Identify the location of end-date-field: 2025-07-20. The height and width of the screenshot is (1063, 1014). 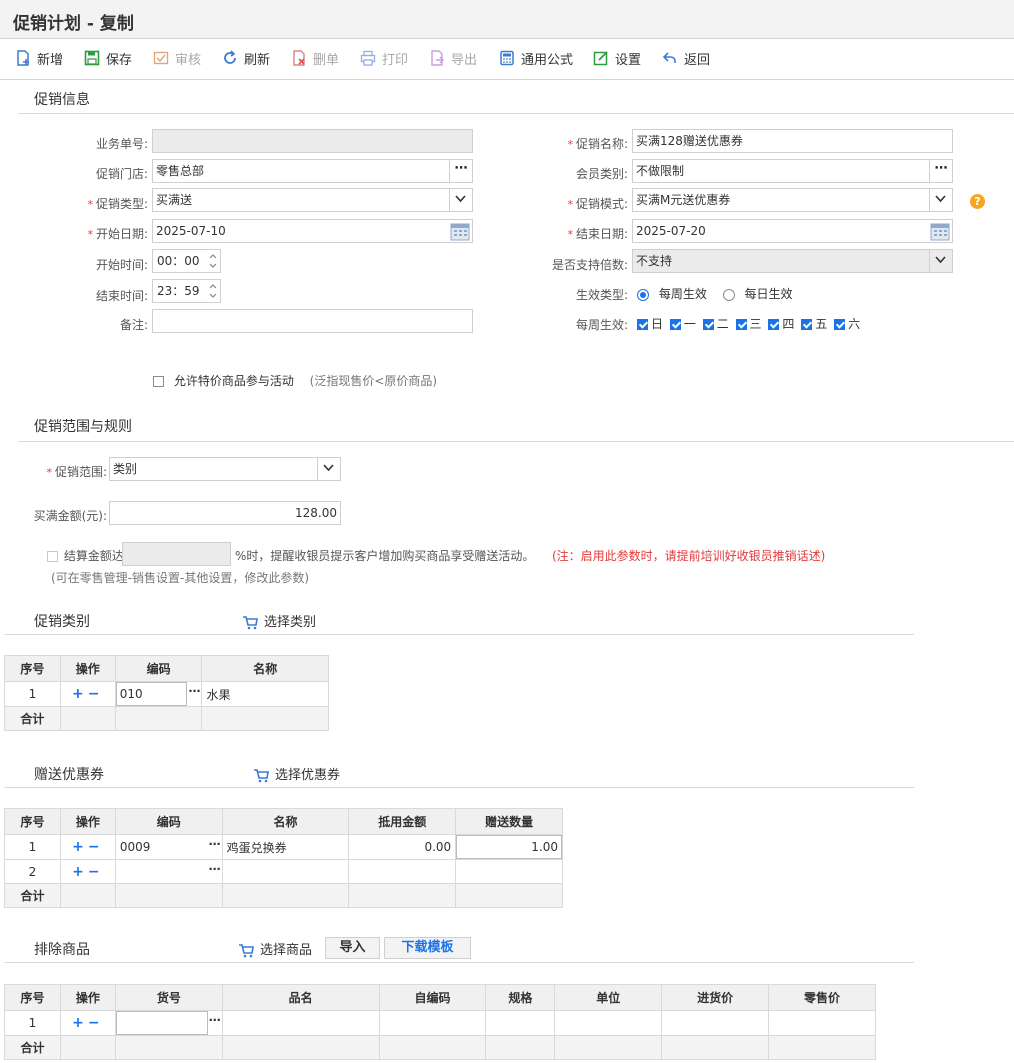
(792, 231).